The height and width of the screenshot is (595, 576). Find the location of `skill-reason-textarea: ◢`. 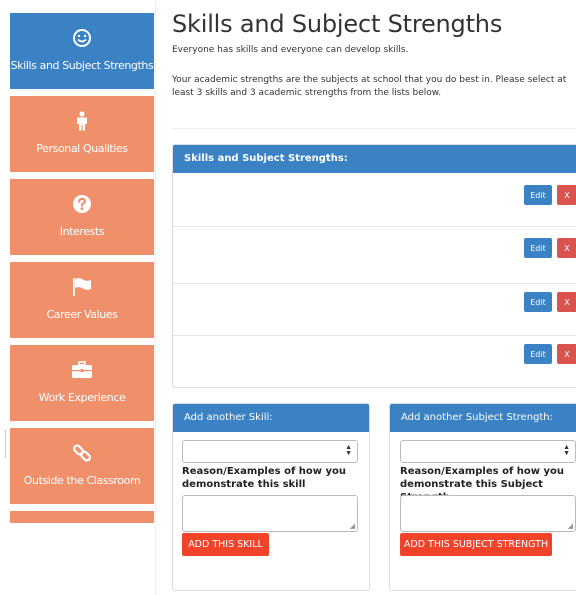

skill-reason-textarea: ◢ is located at coordinates (270, 513).